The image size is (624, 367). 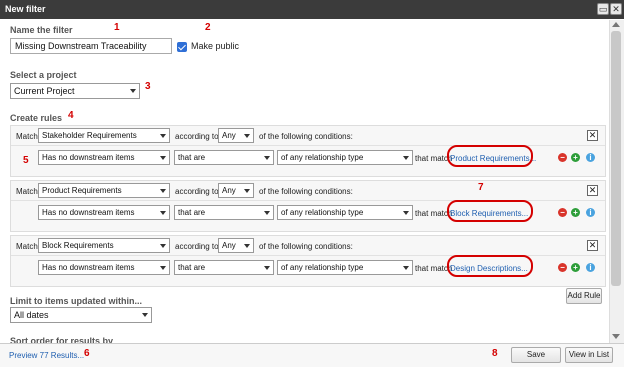 What do you see at coordinates (312, 9) in the screenshot?
I see `title-bar: New filter ▭ ✕` at bounding box center [312, 9].